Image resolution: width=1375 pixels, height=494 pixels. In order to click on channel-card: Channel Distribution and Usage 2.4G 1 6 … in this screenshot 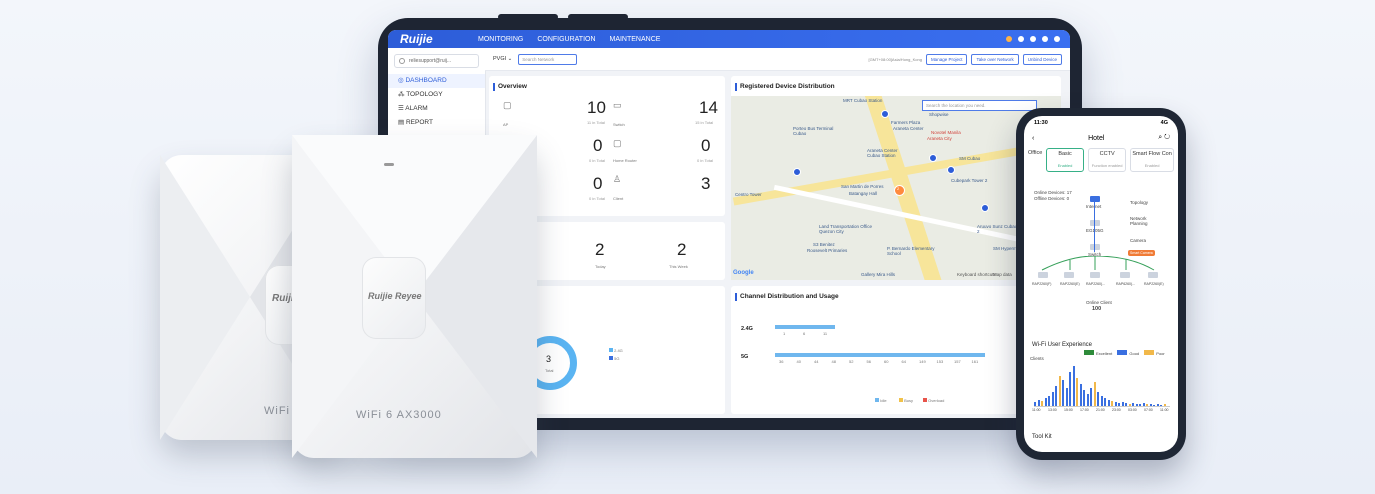, I will do `click(896, 350)`.